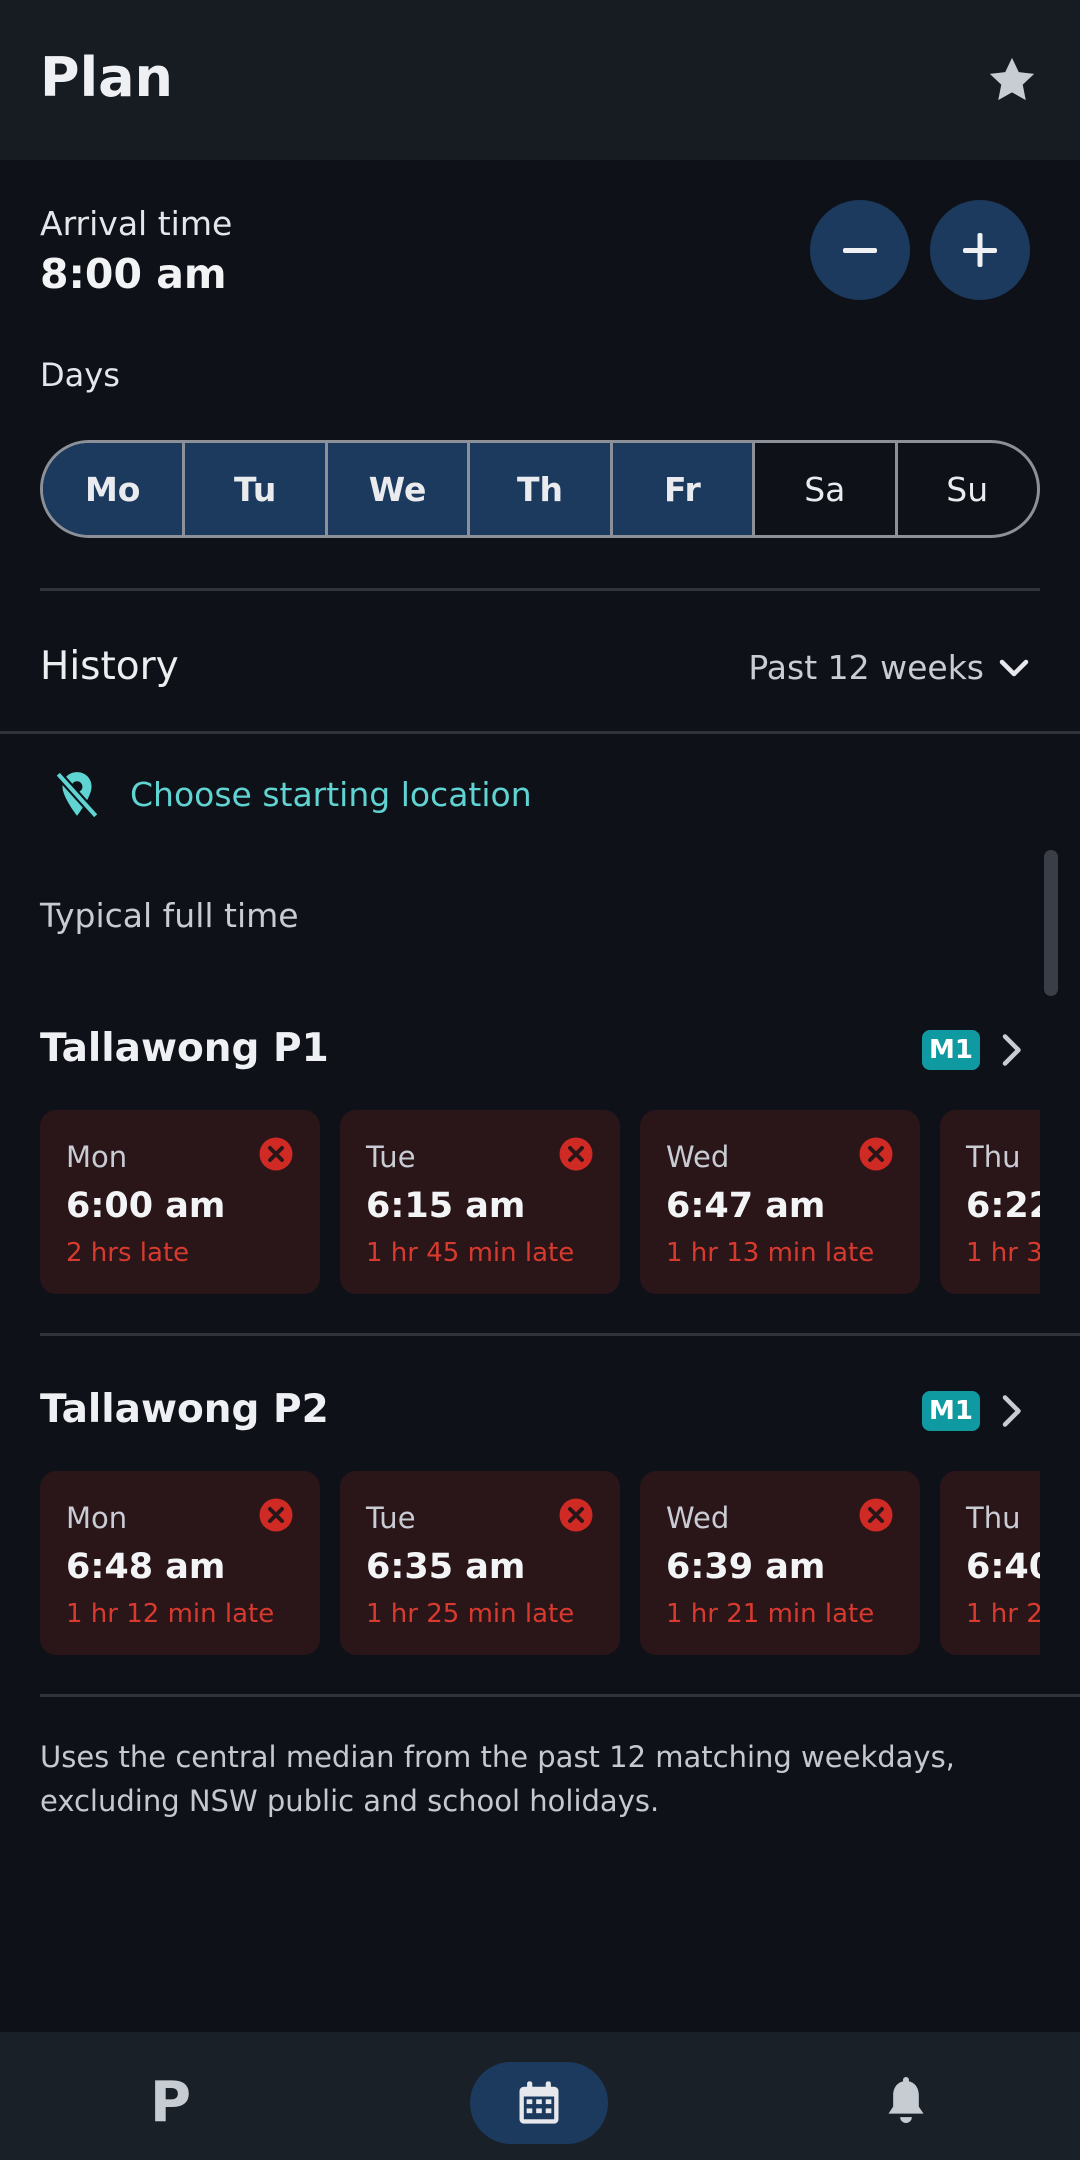 Image resolution: width=1080 pixels, height=2160 pixels. I want to click on day-toggle-tu: Tu, so click(256, 489).